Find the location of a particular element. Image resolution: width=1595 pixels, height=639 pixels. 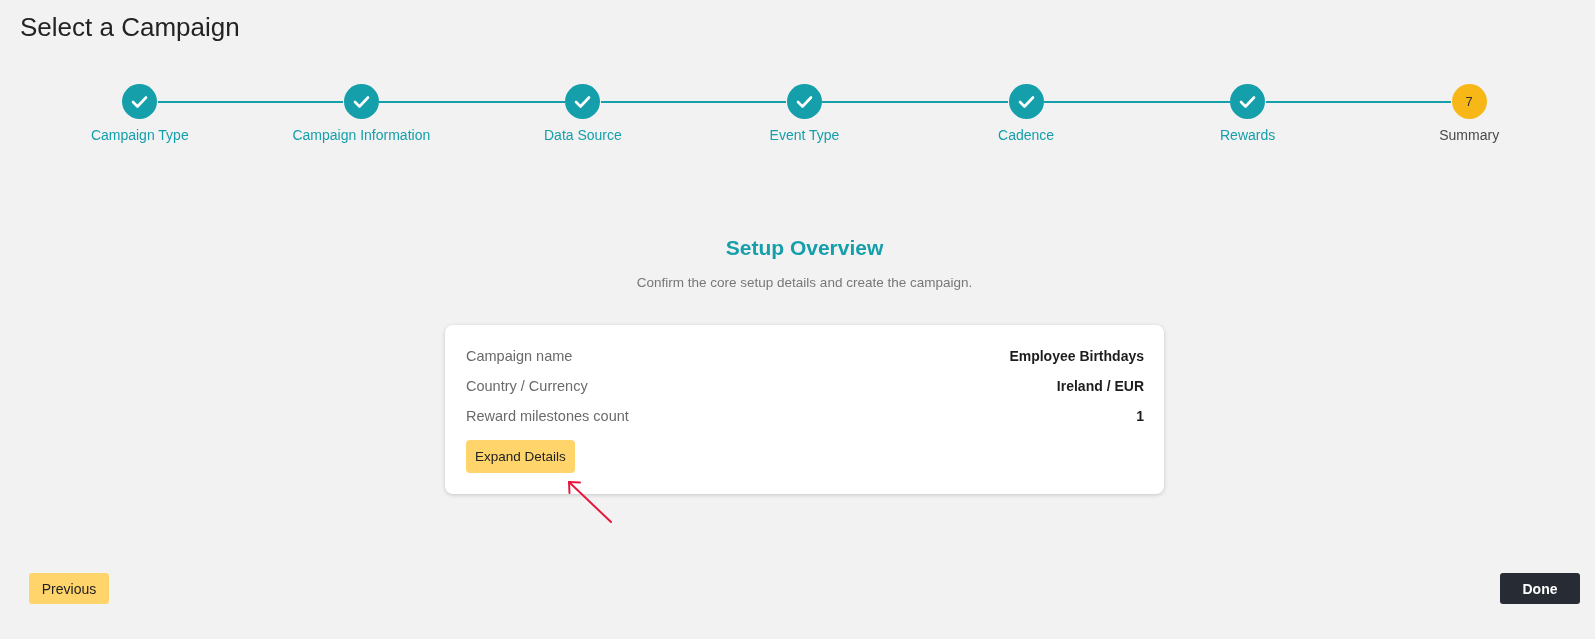

step-number: 7 is located at coordinates (1469, 101).